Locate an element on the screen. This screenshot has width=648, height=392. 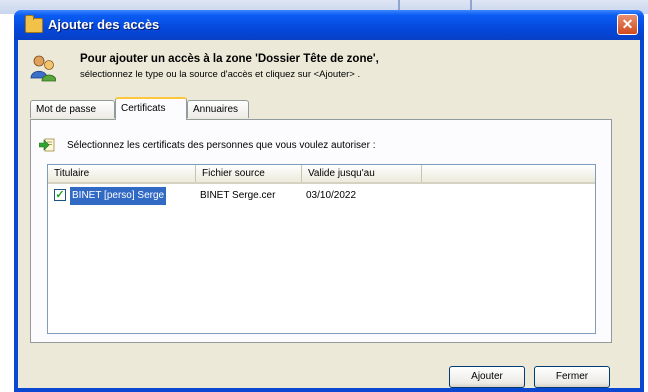
window-title: Ajouter des accès is located at coordinates (104, 24).